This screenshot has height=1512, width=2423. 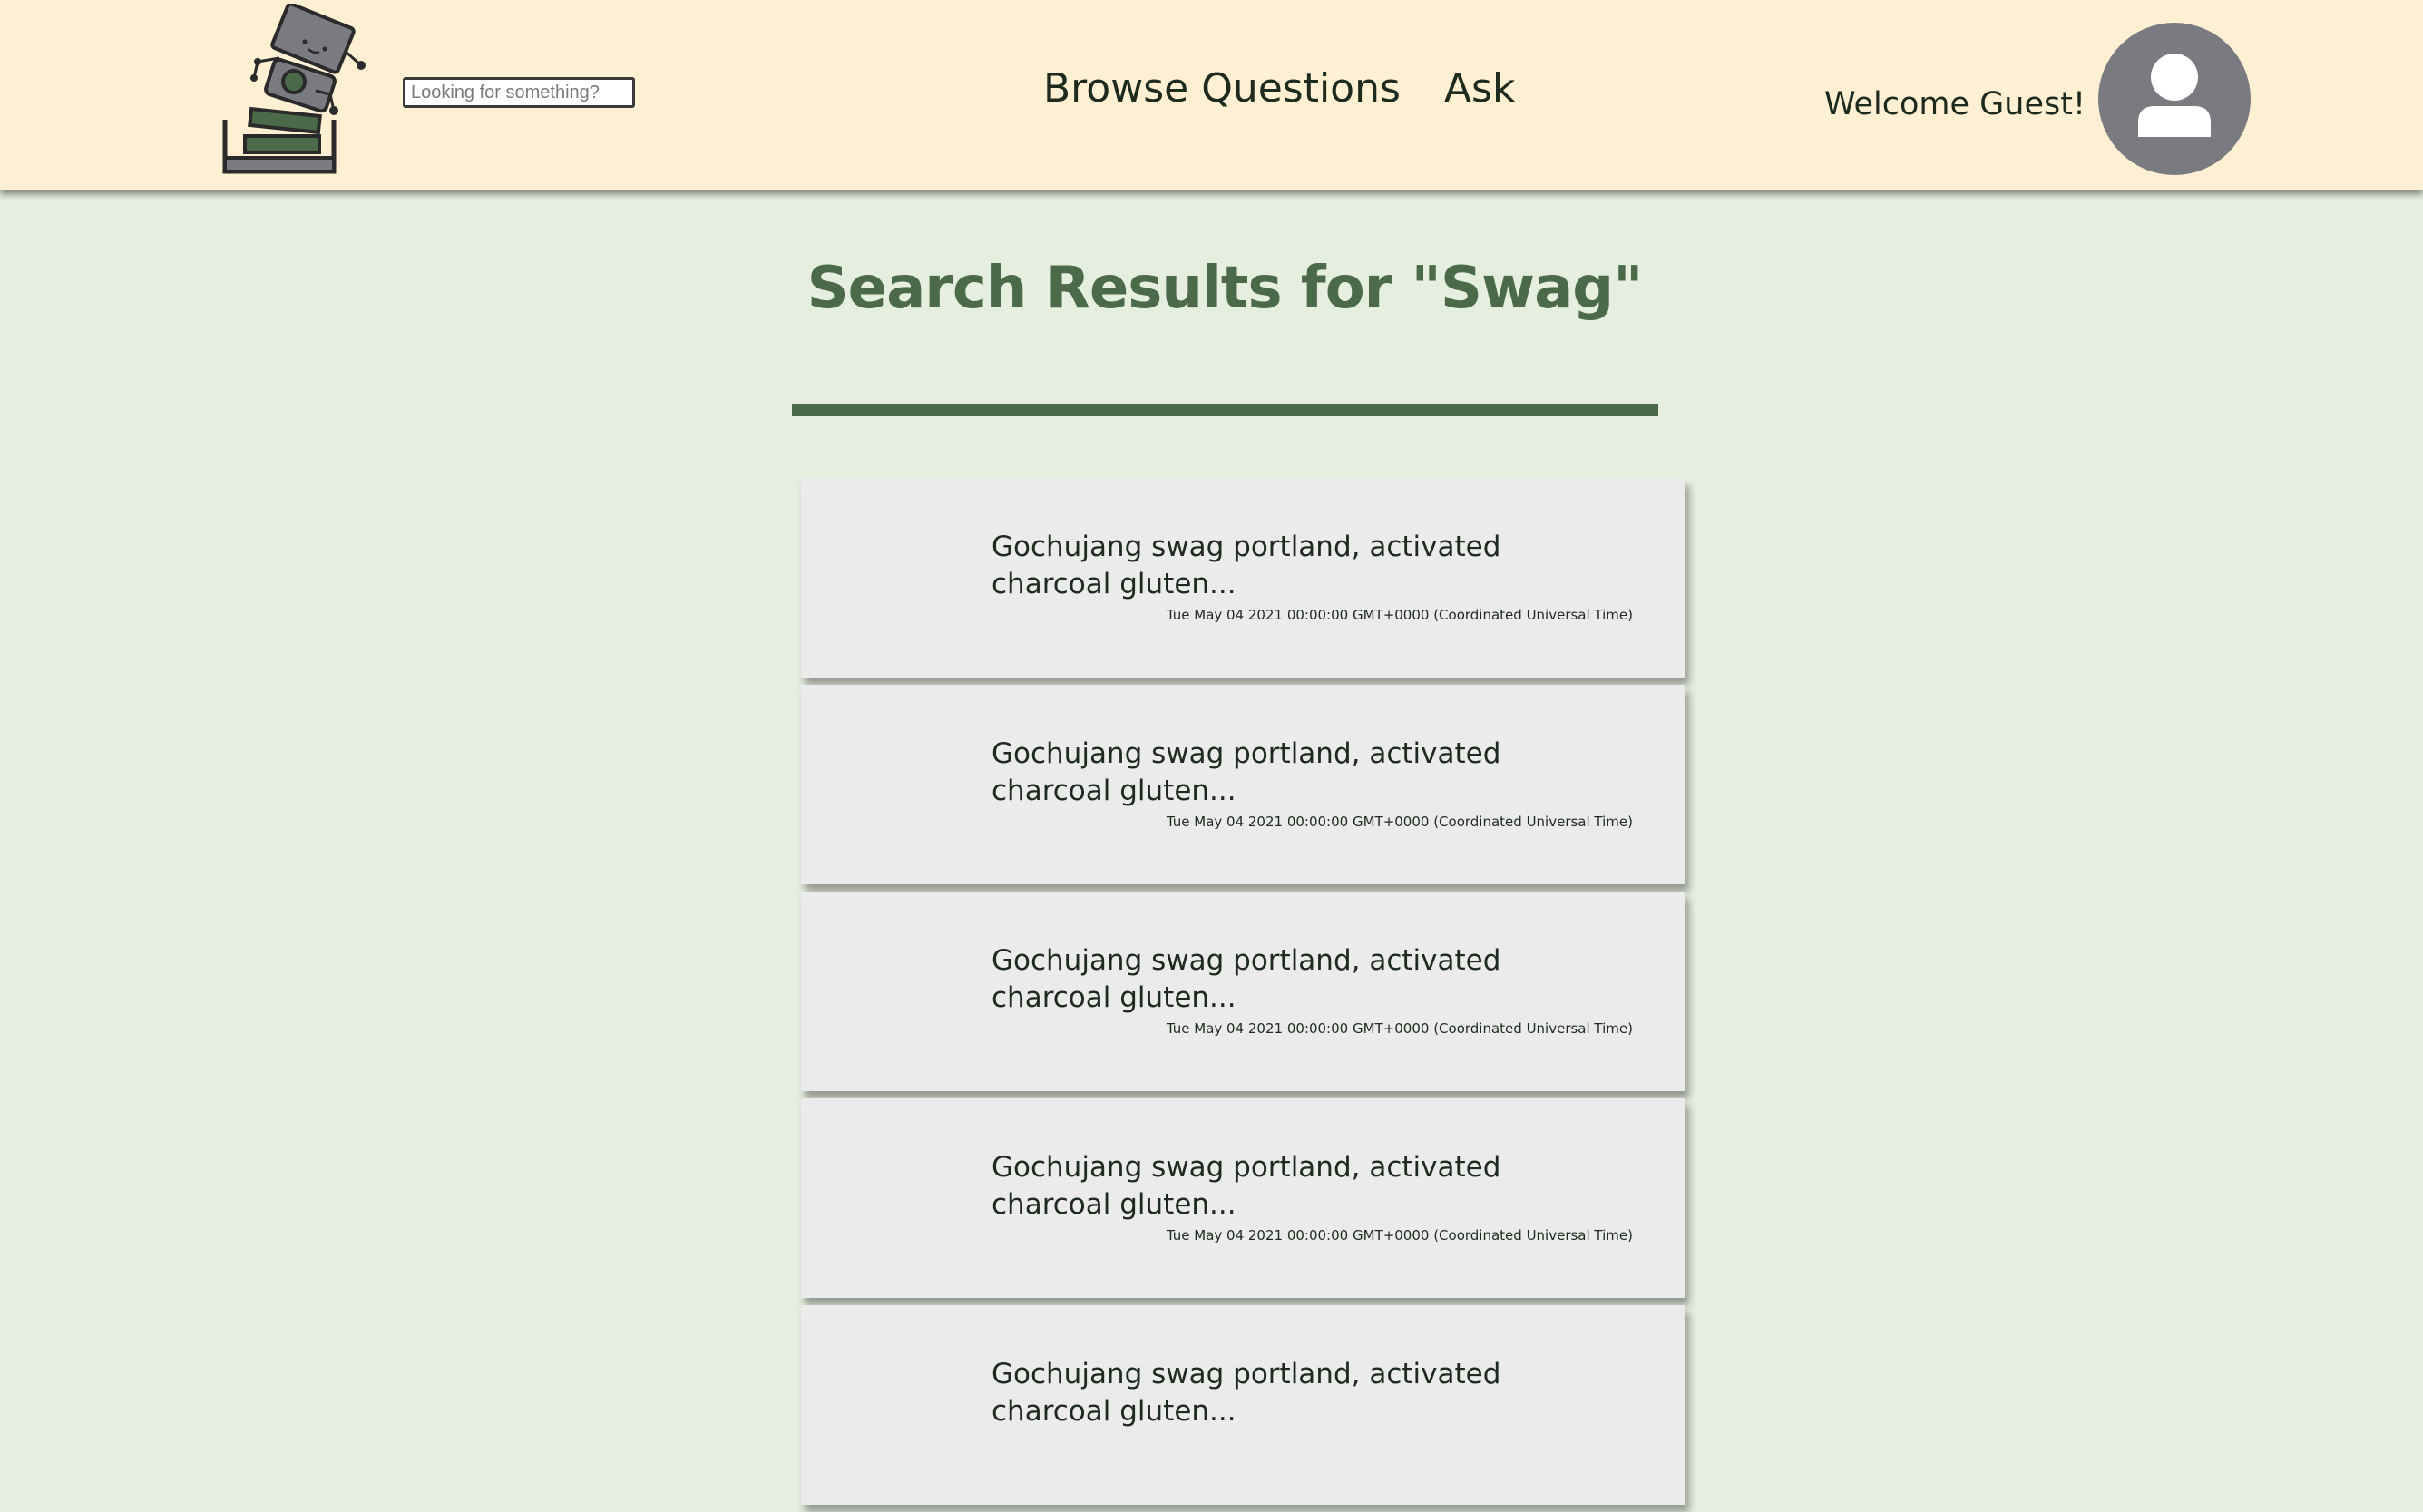 I want to click on robot-books-logo-icon, so click(x=300, y=90).